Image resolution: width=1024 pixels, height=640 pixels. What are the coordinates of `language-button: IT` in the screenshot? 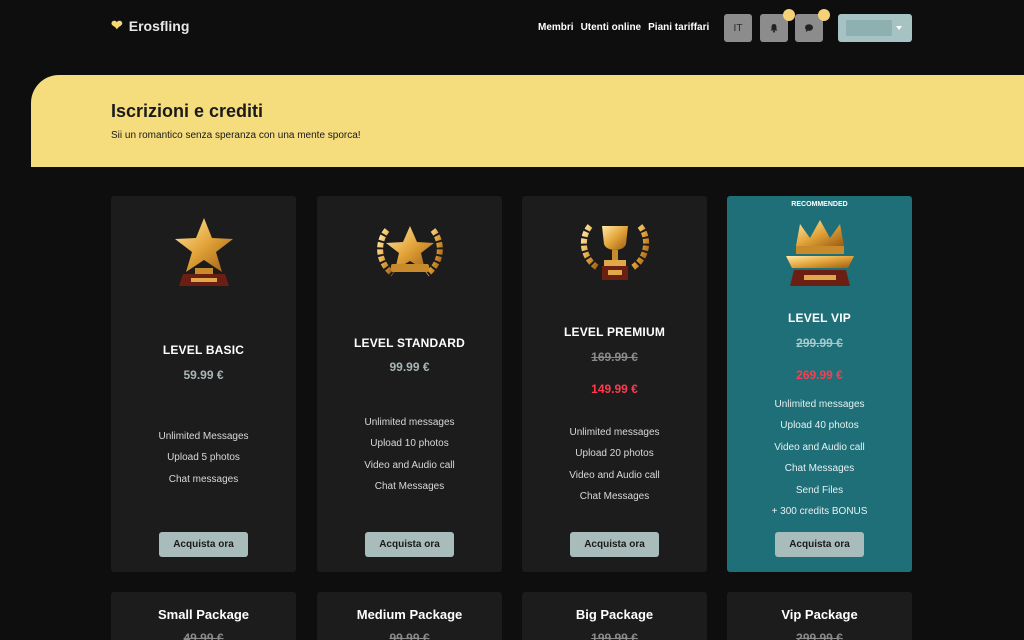 It's located at (738, 28).